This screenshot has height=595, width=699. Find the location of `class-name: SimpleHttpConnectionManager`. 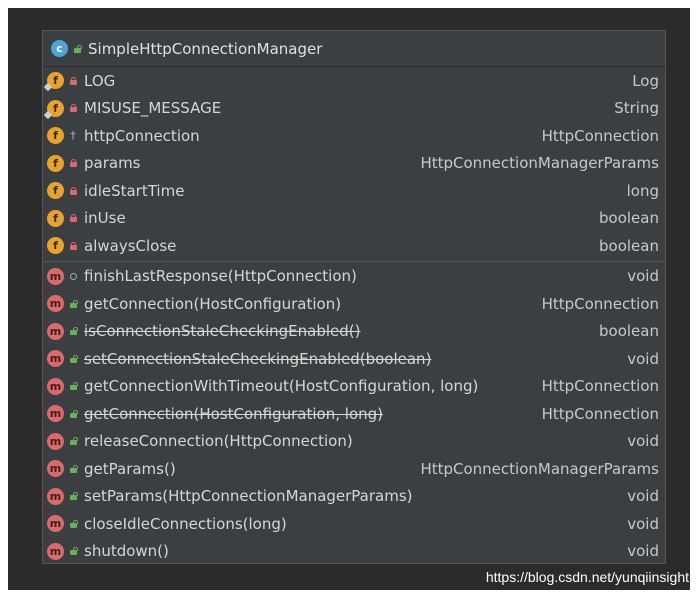

class-name: SimpleHttpConnectionManager is located at coordinates (205, 48).